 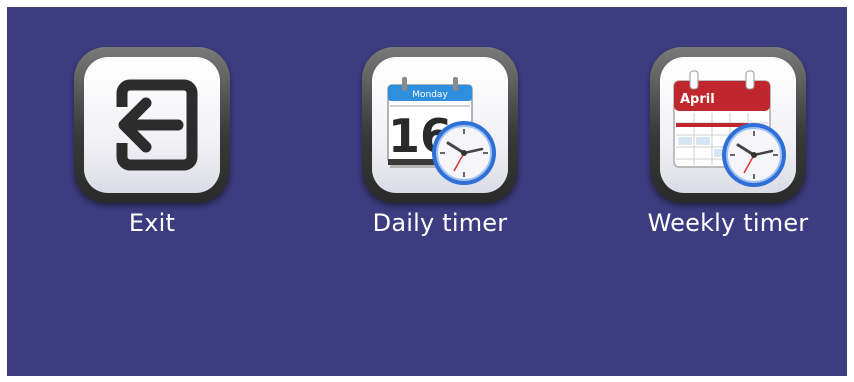 I want to click on daily-timer-label: Daily timer, so click(x=440, y=223).